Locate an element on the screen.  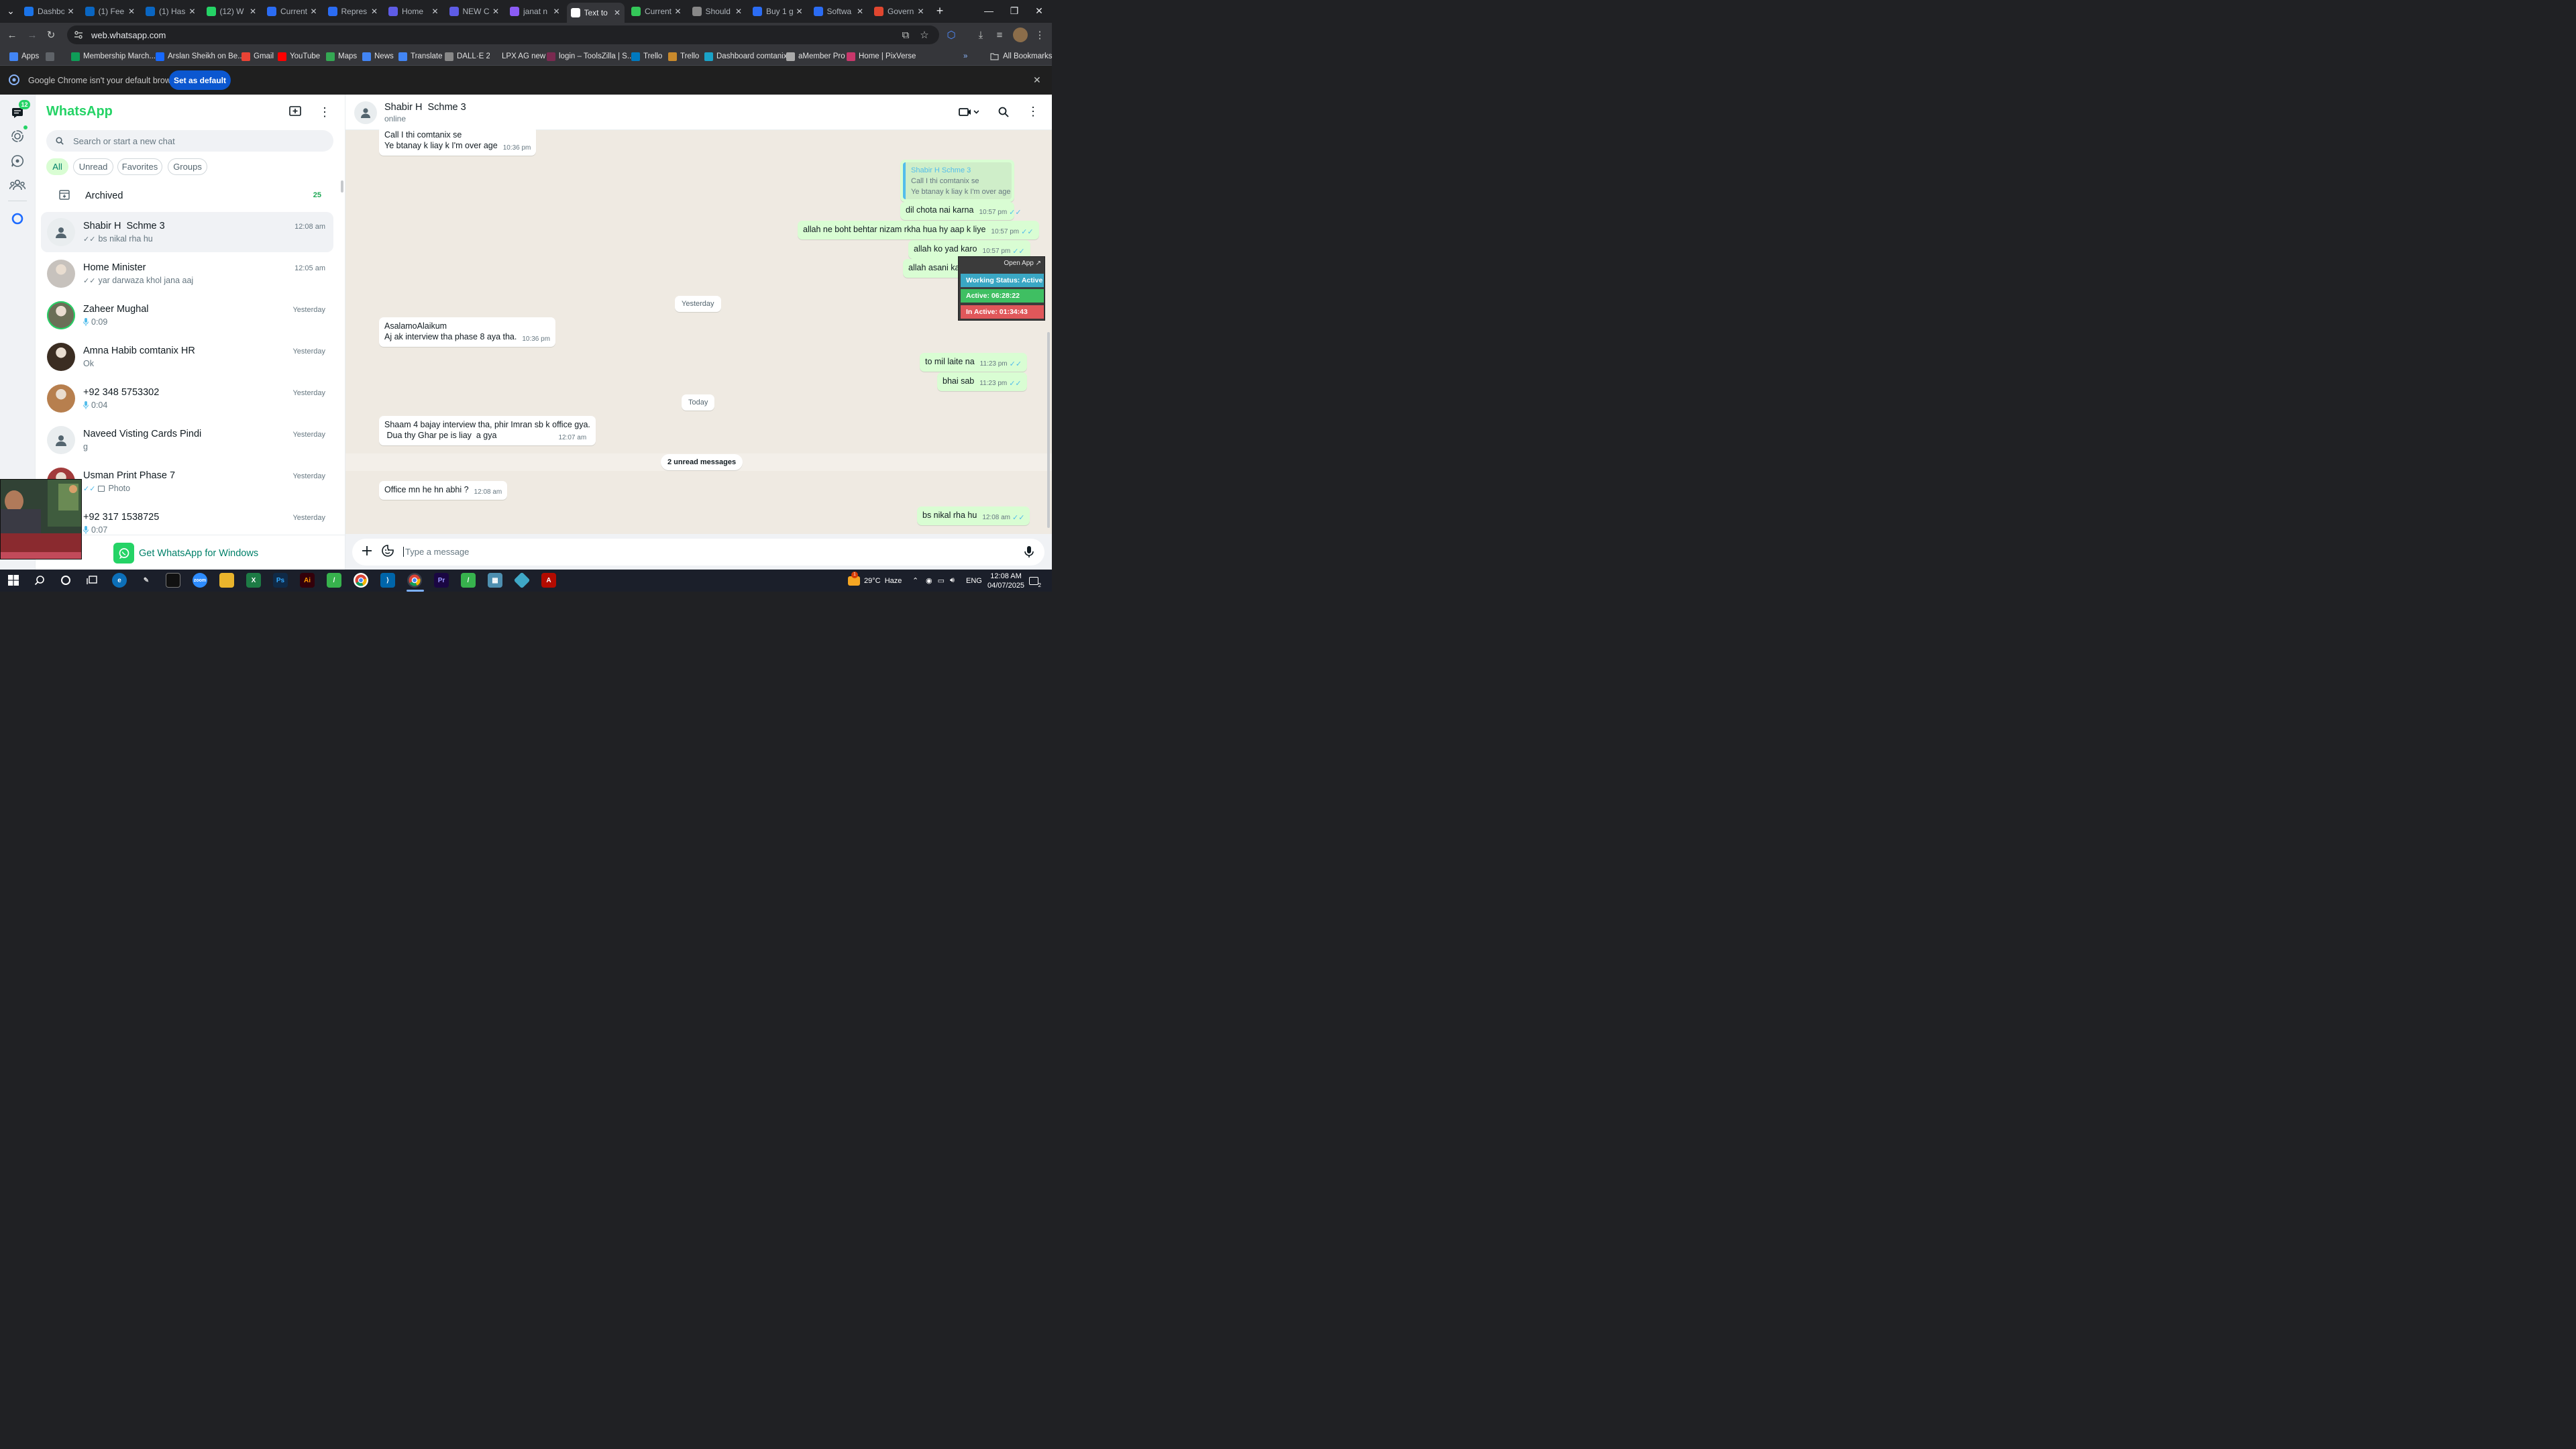
microphone-icon is located at coordinates (1029, 551).